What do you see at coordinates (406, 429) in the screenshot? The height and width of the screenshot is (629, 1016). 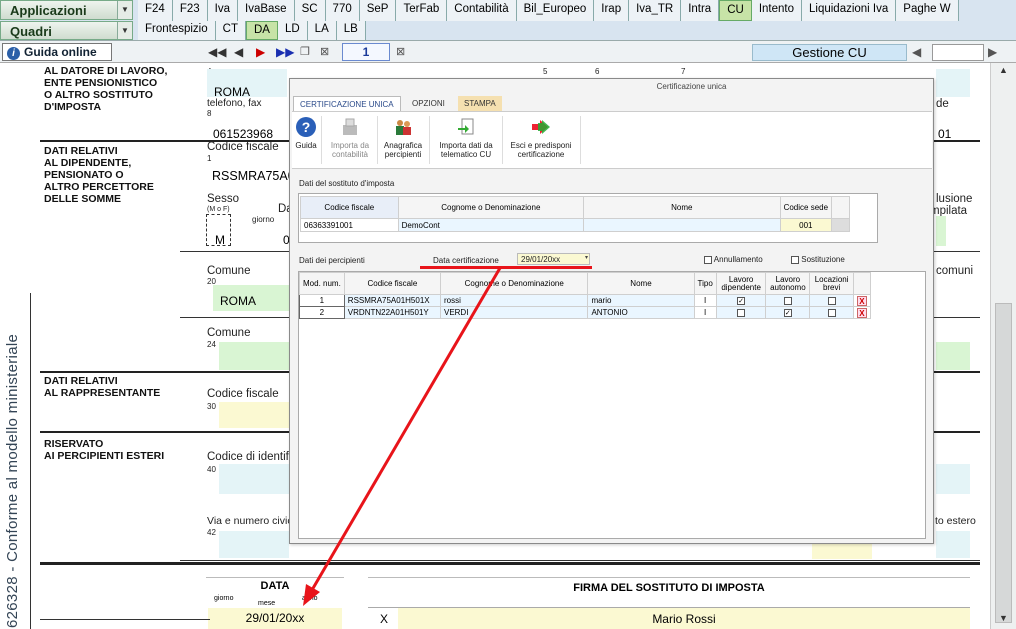 I see `arrow-line` at bounding box center [406, 429].